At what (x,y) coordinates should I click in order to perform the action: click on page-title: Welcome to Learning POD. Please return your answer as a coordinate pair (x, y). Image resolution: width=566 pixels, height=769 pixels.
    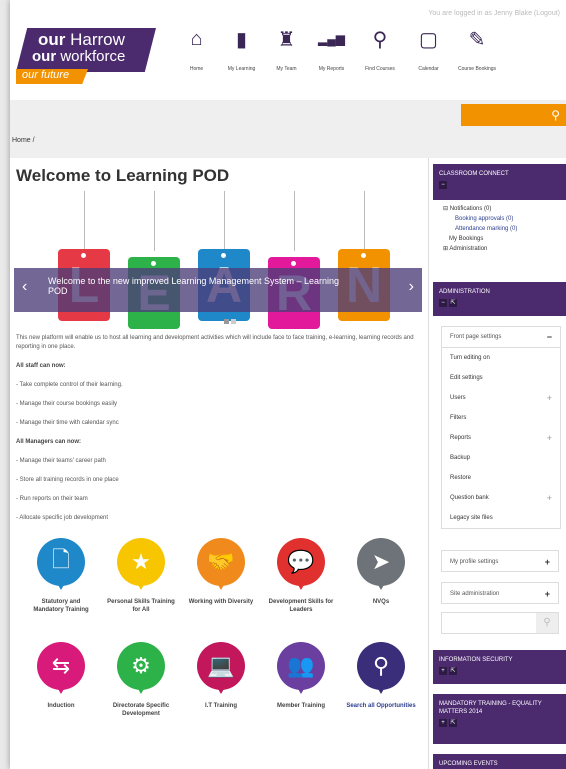
    Looking at the image, I should click on (123, 175).